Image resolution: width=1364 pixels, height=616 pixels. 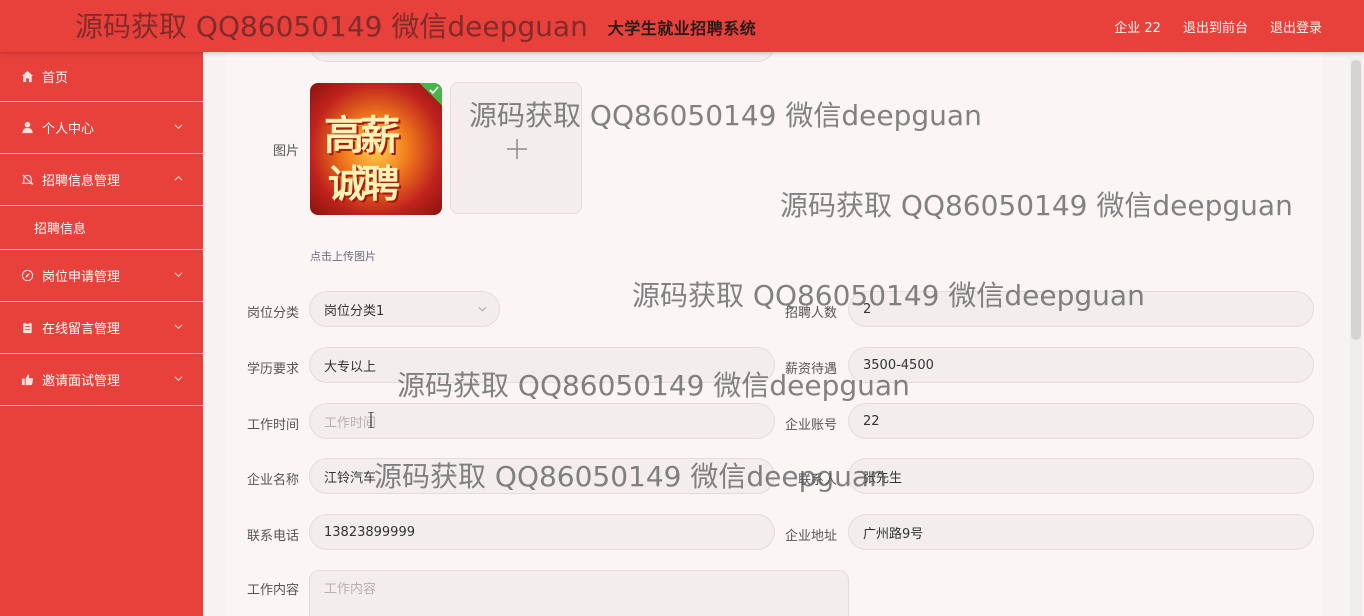 I want to click on sidebar-item-job-info-management: 招聘信息管理, so click(x=101, y=180).